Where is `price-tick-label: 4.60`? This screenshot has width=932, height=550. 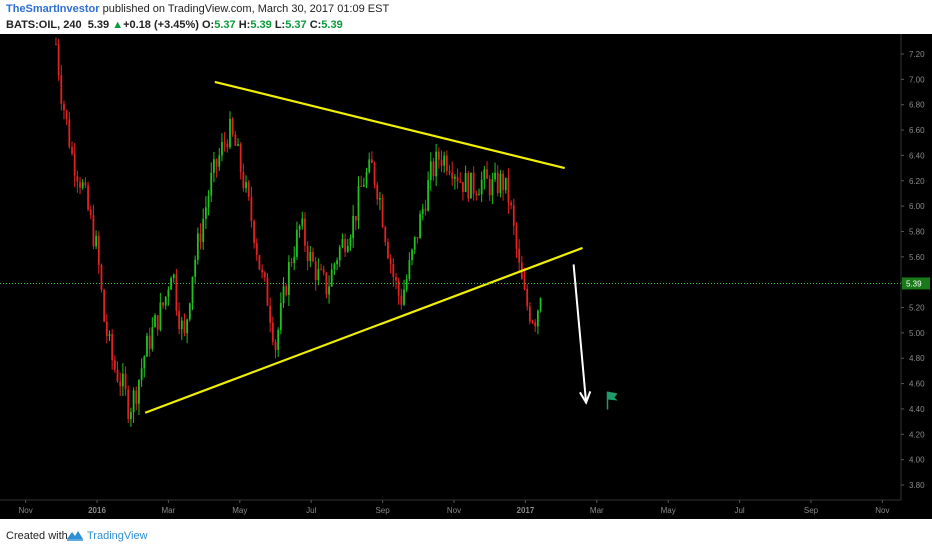
price-tick-label: 4.60 is located at coordinates (917, 384).